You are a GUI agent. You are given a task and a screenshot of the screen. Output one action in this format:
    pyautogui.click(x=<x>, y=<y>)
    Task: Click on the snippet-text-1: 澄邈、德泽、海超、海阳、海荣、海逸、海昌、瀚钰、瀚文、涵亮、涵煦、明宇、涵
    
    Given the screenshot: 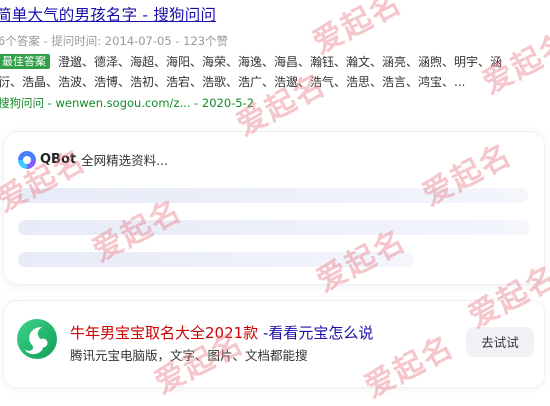 What is the action you would take?
    pyautogui.click(x=280, y=62)
    